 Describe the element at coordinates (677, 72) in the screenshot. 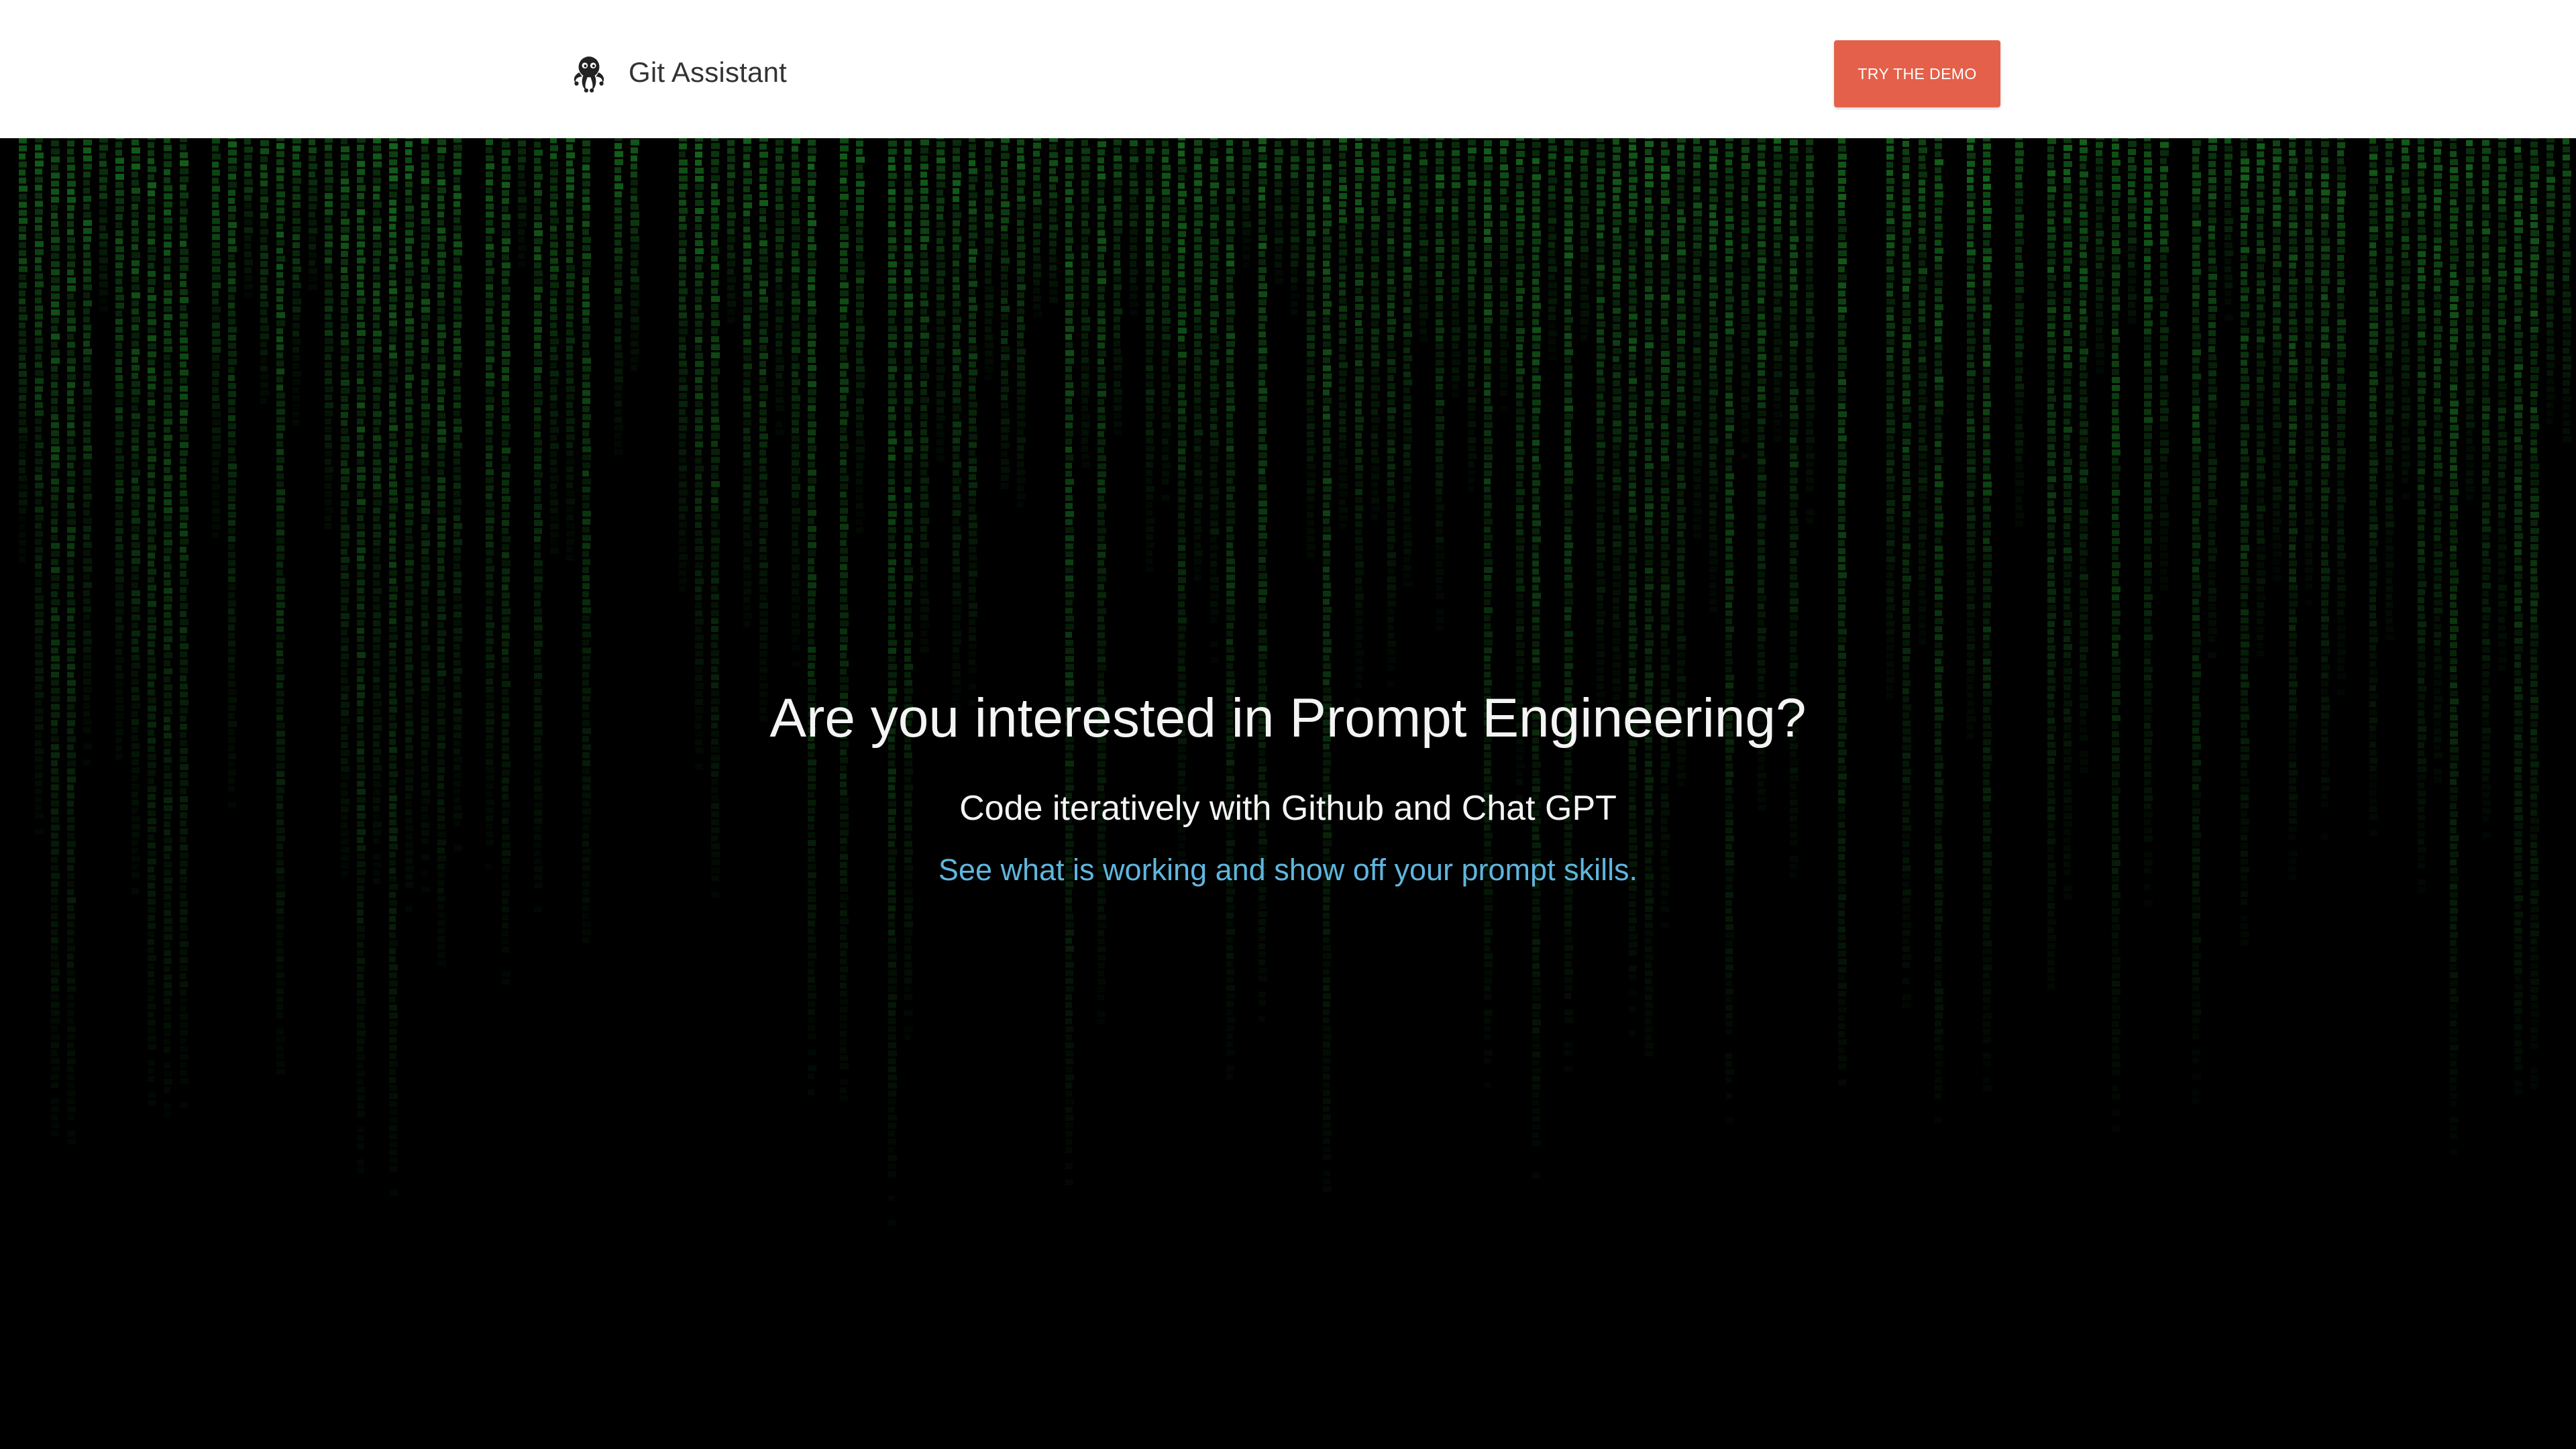

I see `brand: Git Assistant` at that location.